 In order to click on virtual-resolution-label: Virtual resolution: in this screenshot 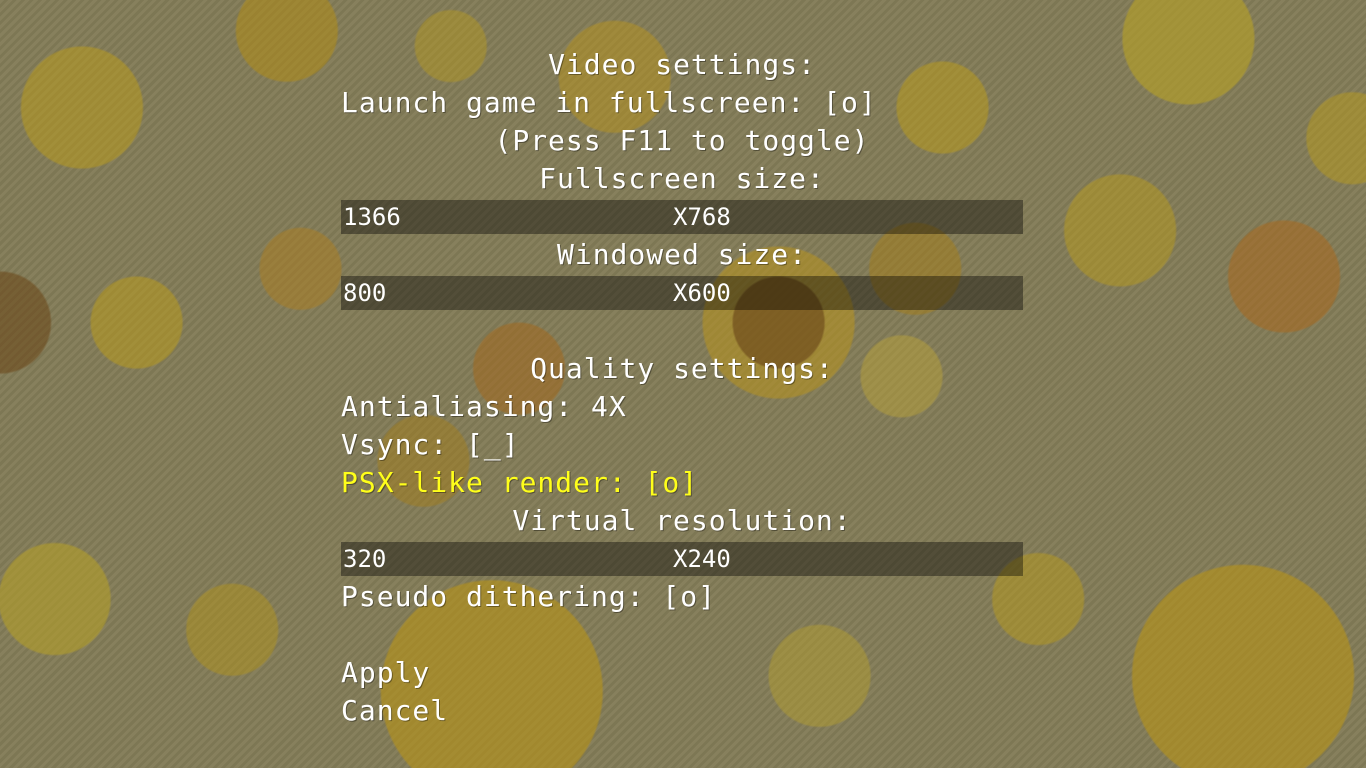, I will do `click(682, 520)`.